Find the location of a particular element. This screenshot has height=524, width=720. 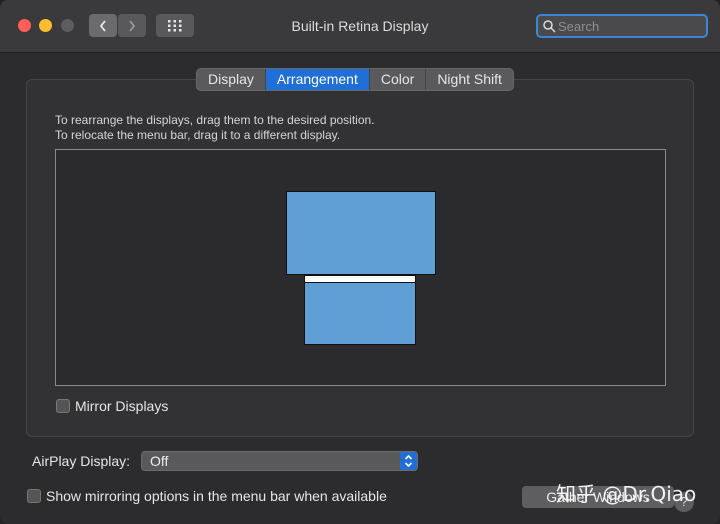

mirror-displays-label: Mirror Displays is located at coordinates (122, 406).